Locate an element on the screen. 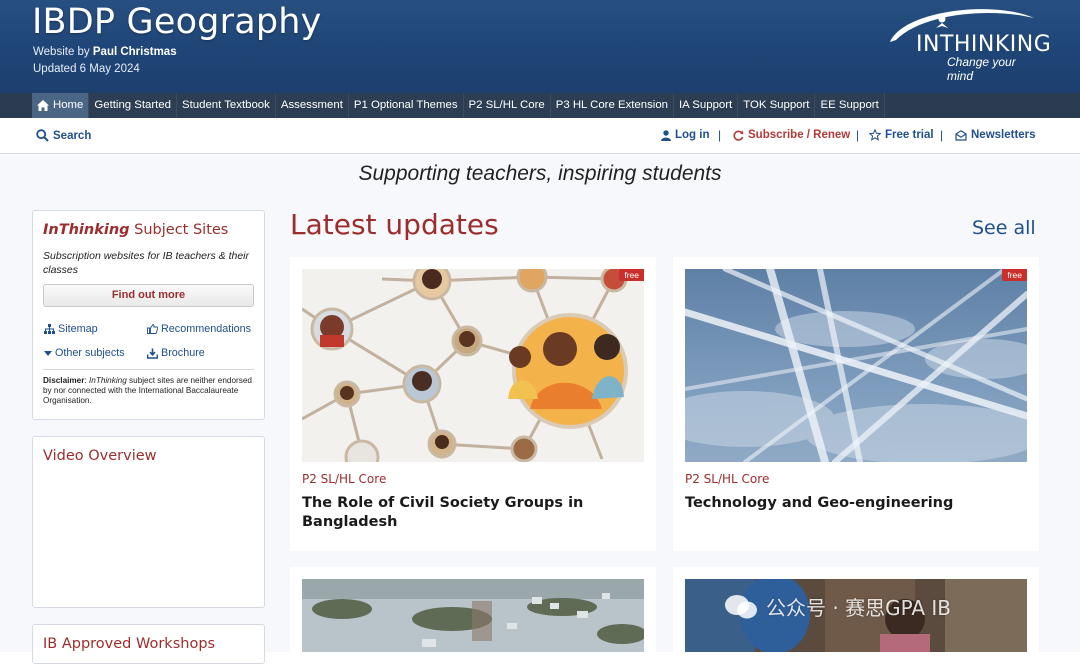 This screenshot has width=1080, height=664. tagline: Supporting teachers, inspiring students is located at coordinates (540, 173).